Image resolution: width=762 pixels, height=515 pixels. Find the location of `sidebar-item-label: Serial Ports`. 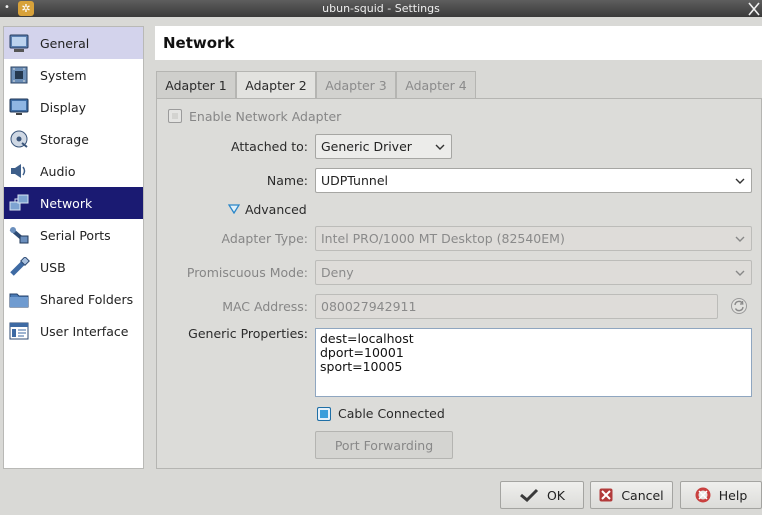

sidebar-item-label: Serial Ports is located at coordinates (75, 235).